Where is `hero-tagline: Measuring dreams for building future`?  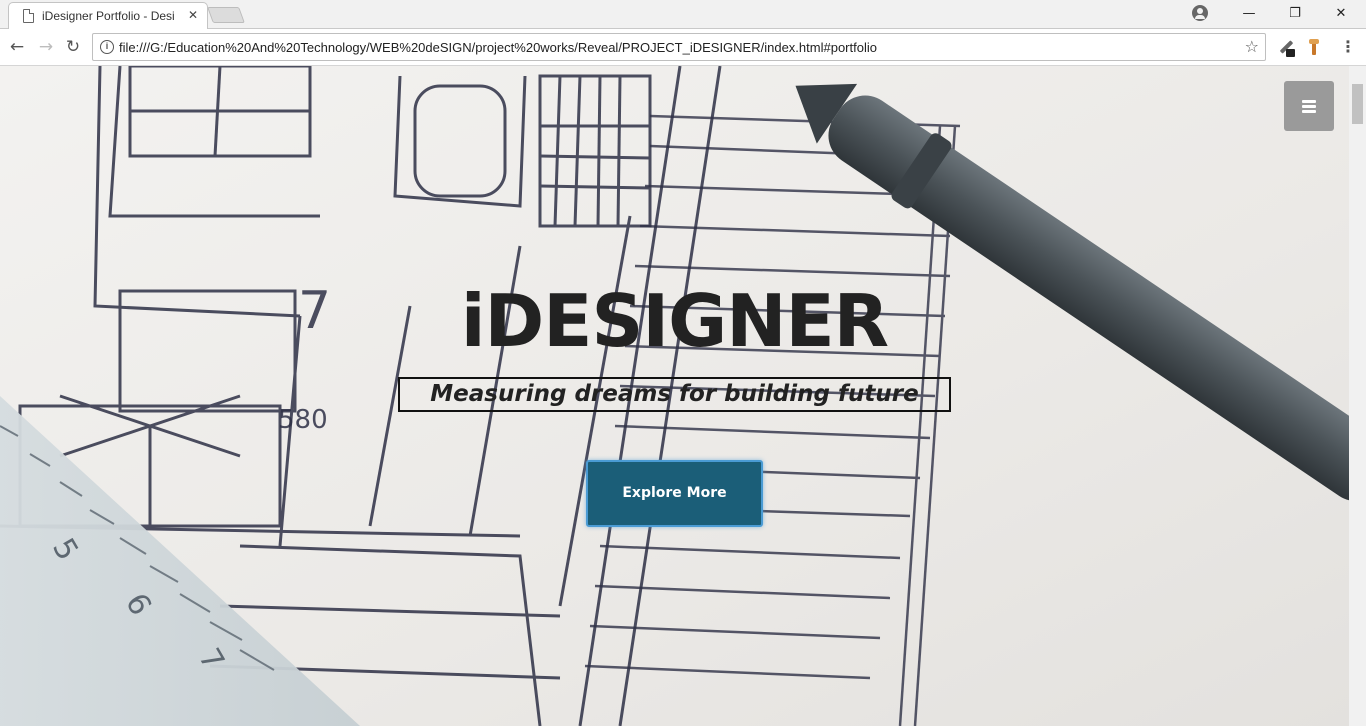
hero-tagline: Measuring dreams for building future is located at coordinates (674, 394).